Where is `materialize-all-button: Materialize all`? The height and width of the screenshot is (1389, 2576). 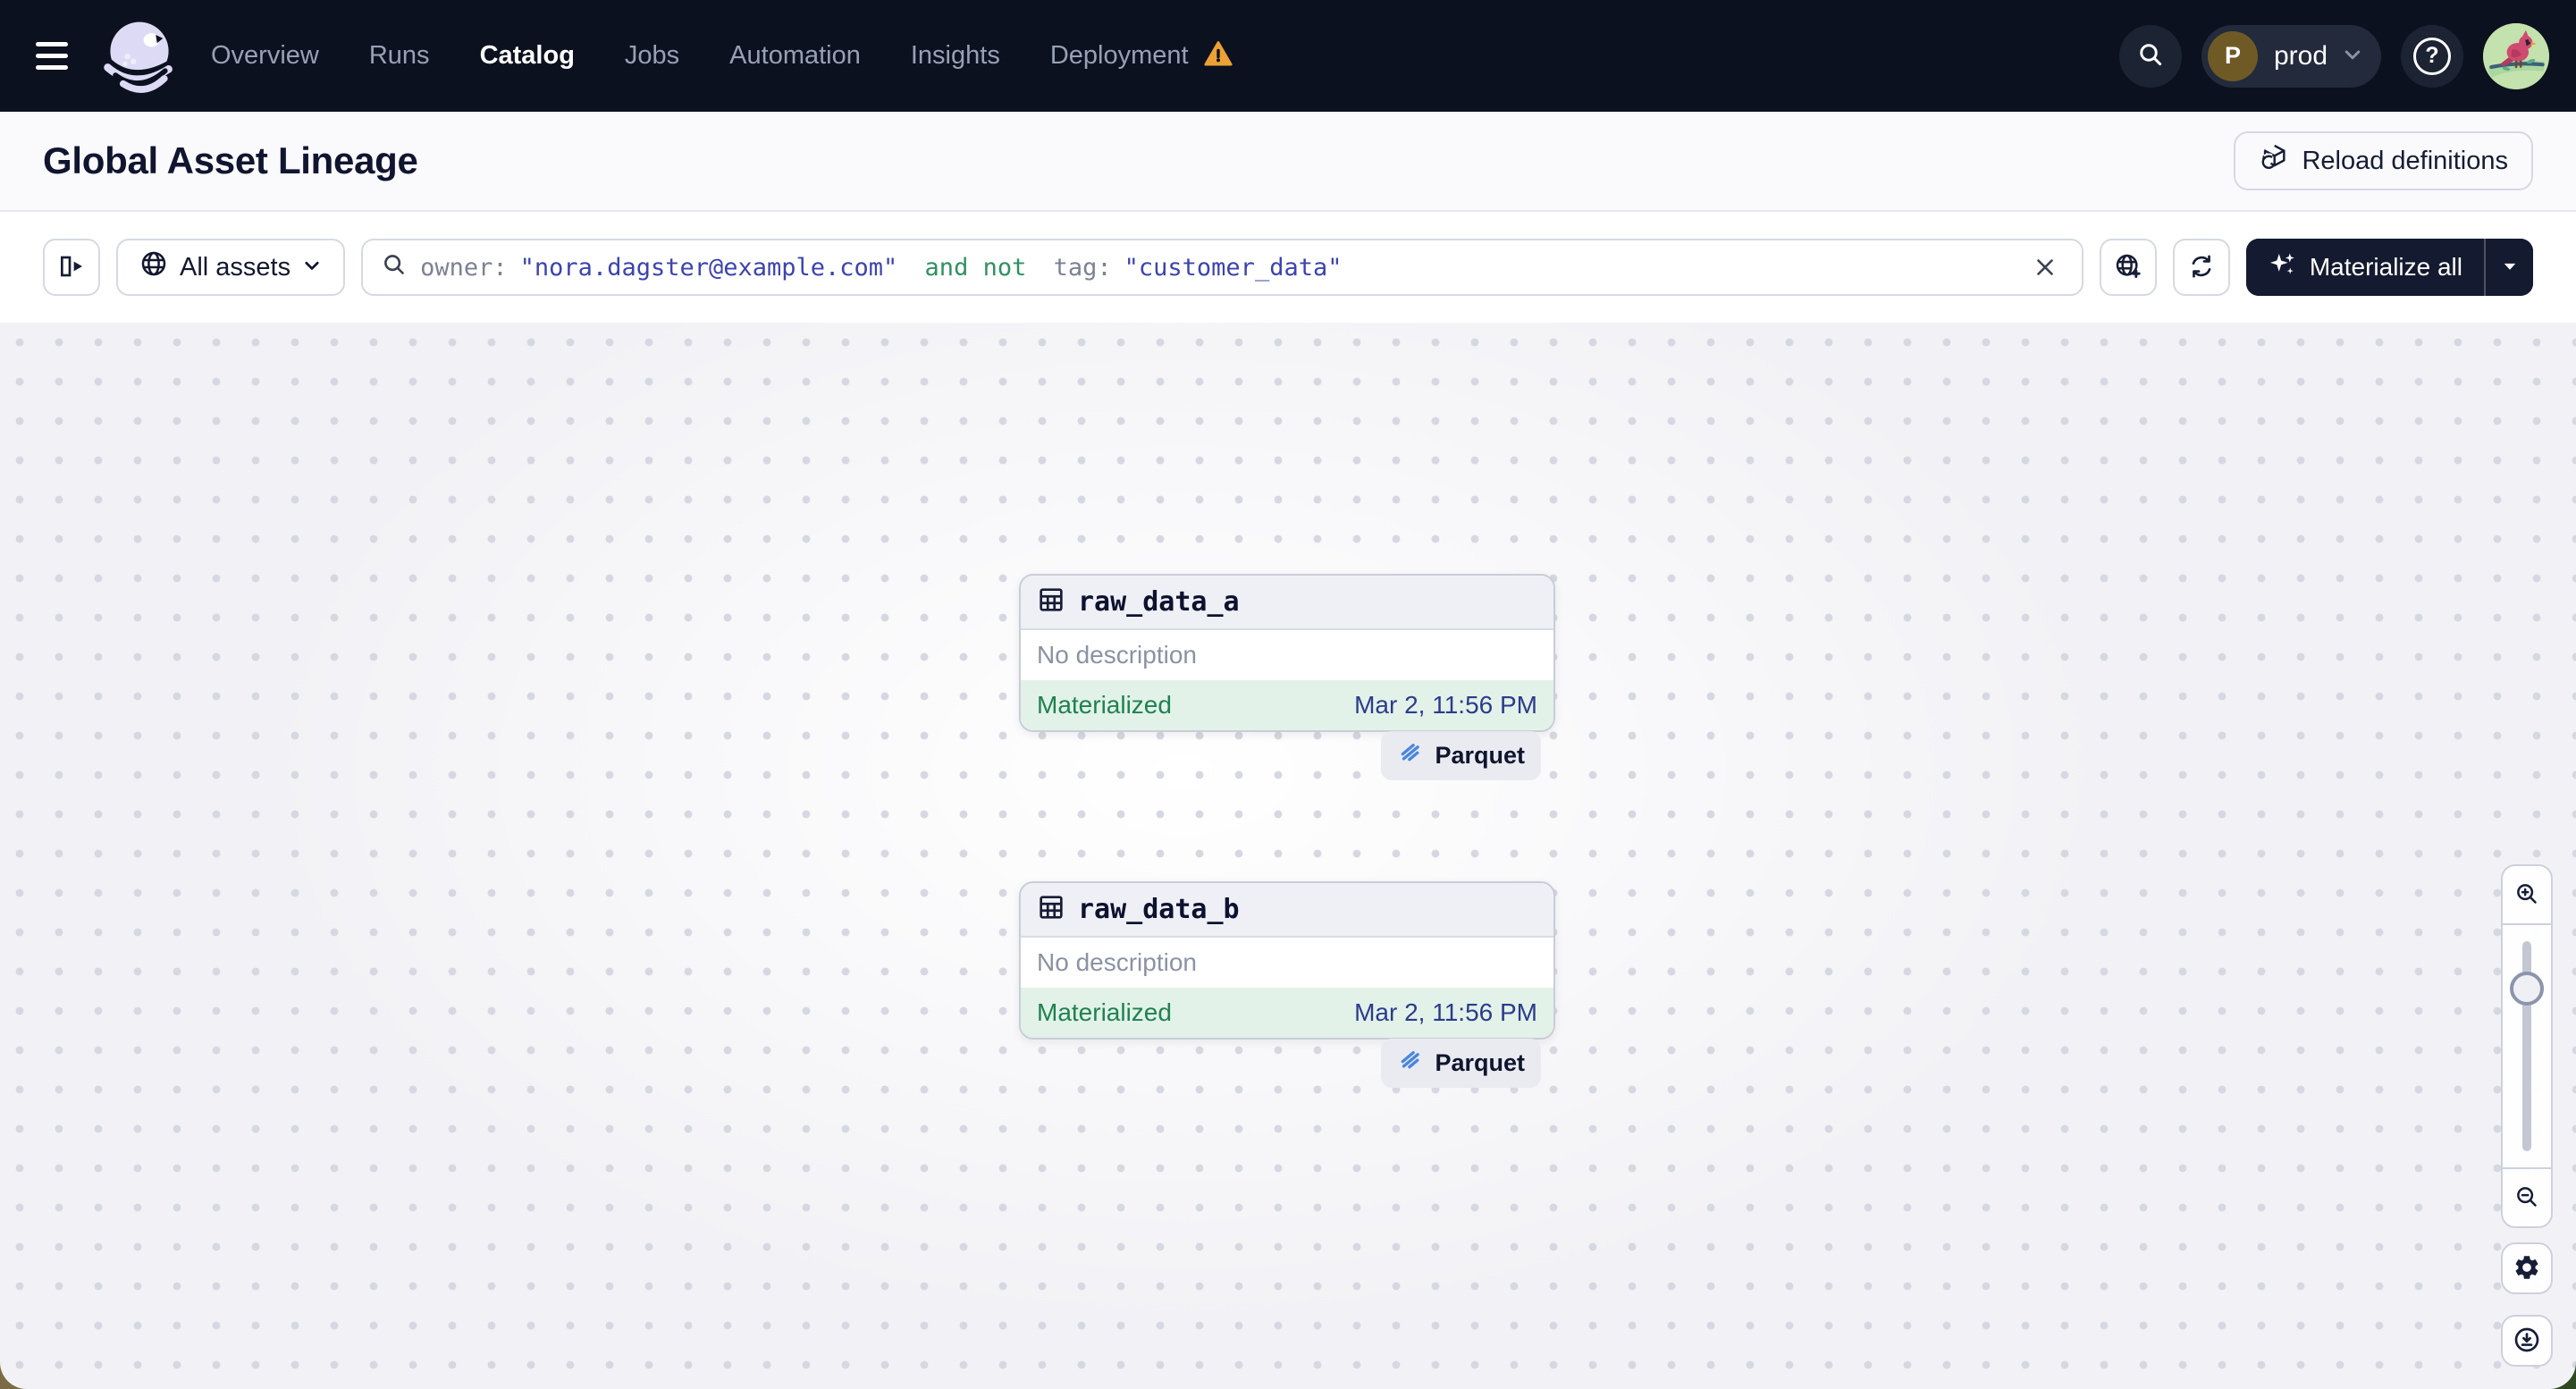 materialize-all-button: Materialize all is located at coordinates (2365, 267).